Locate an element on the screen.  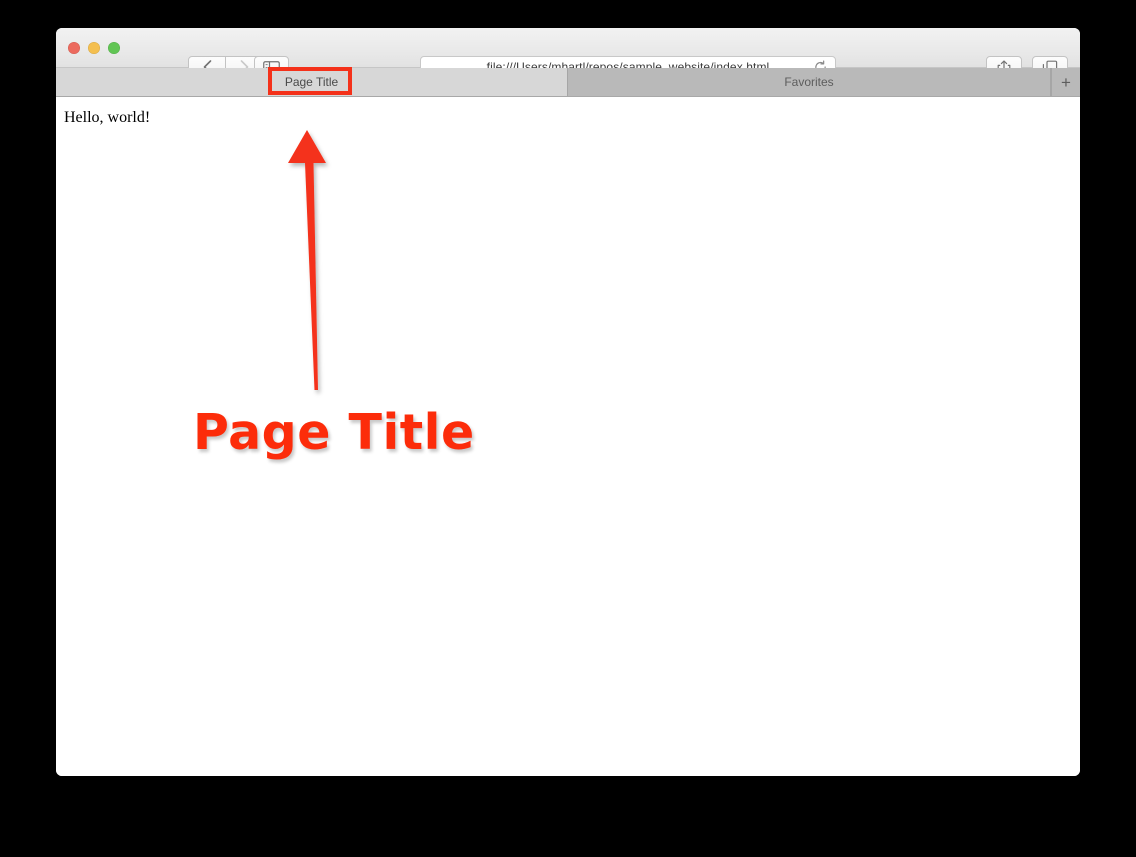
minimize-window-button is located at coordinates (94, 48).